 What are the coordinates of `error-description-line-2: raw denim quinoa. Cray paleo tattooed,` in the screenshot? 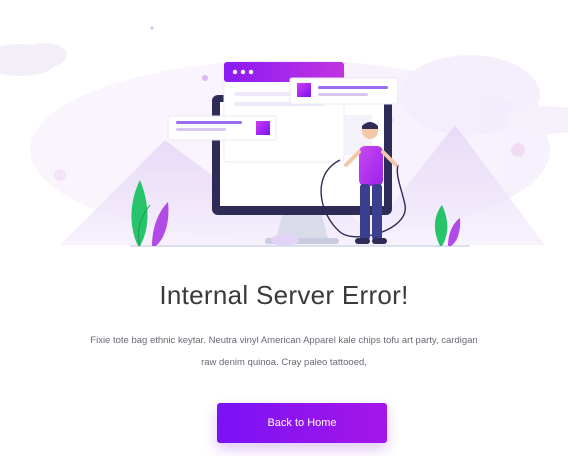 It's located at (284, 362).